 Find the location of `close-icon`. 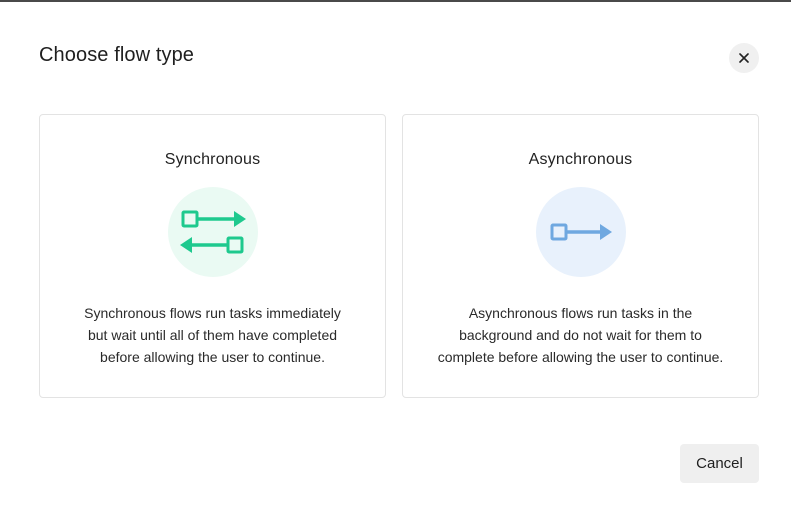

close-icon is located at coordinates (744, 58).